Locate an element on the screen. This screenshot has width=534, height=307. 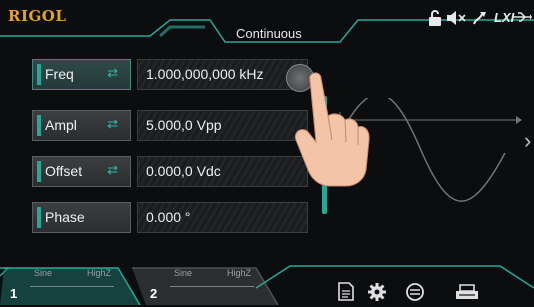
print-icon is located at coordinates (467, 294).